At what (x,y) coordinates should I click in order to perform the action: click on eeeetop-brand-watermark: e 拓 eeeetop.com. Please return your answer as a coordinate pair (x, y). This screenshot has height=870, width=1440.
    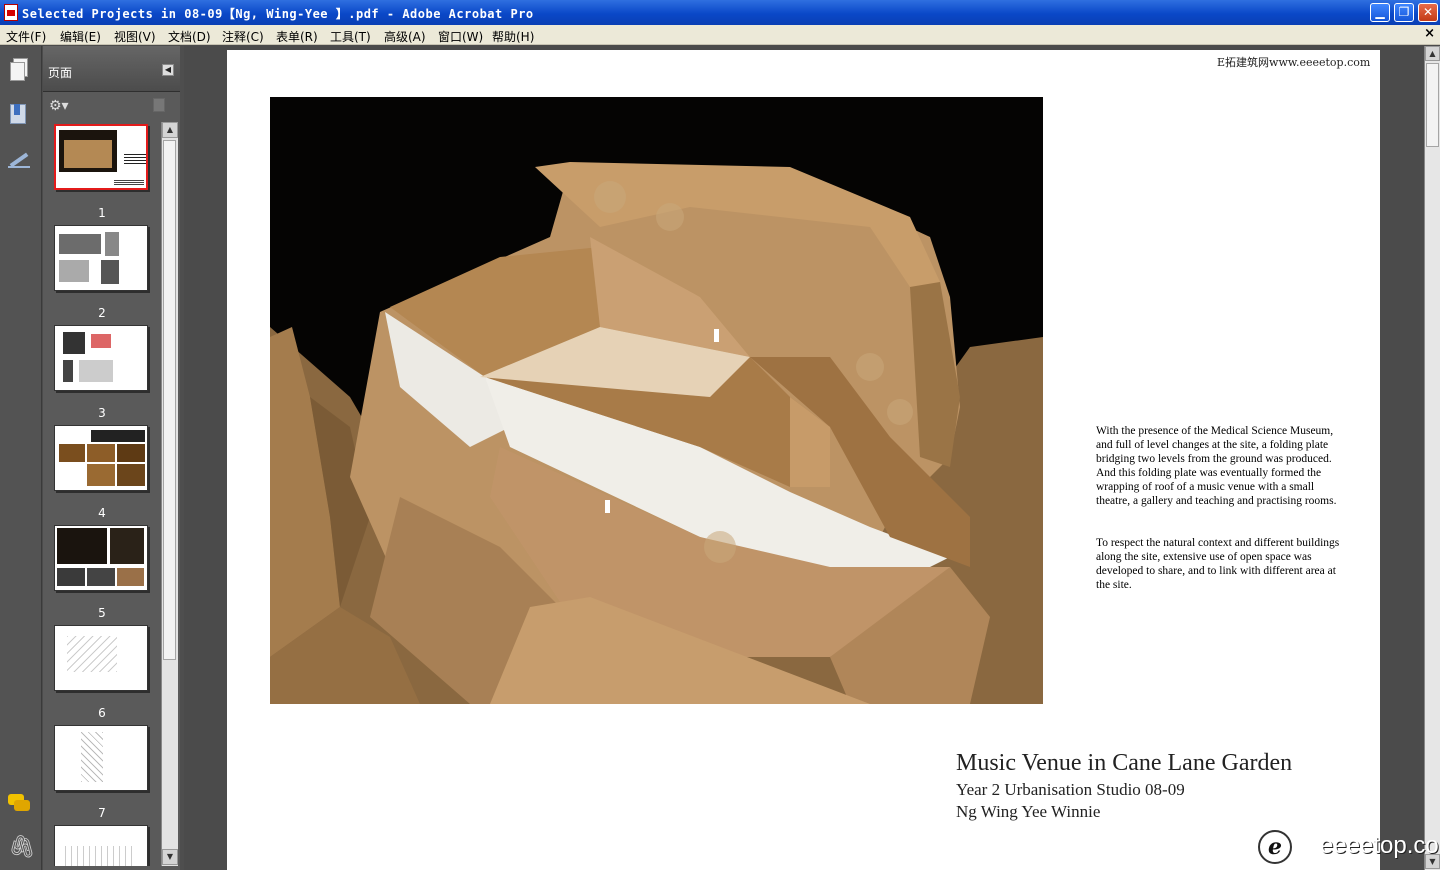
    Looking at the image, I should click on (1349, 847).